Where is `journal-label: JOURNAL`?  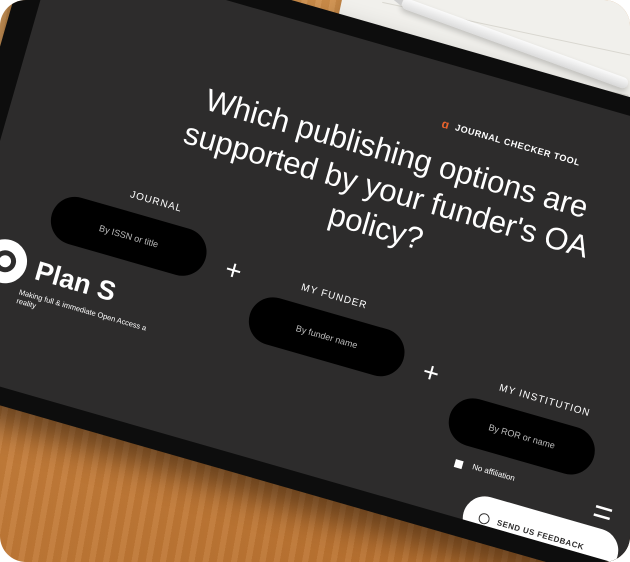
journal-label: JOURNAL is located at coordinates (156, 202).